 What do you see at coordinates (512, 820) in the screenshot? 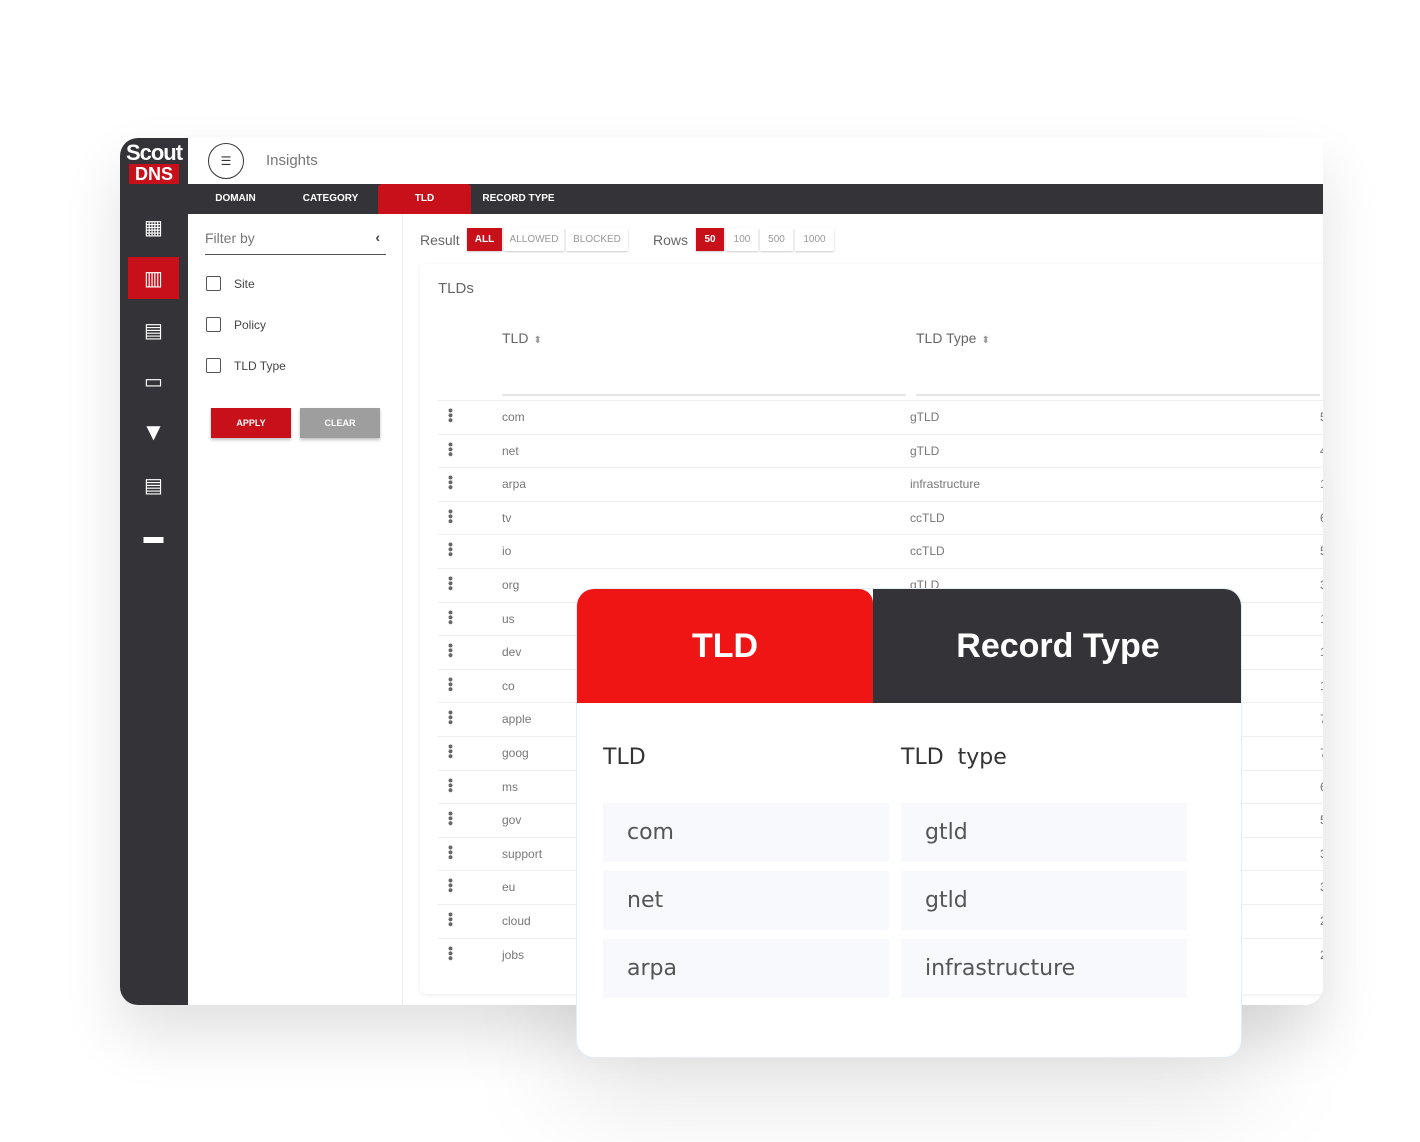
I see `cell-tld: gov` at bounding box center [512, 820].